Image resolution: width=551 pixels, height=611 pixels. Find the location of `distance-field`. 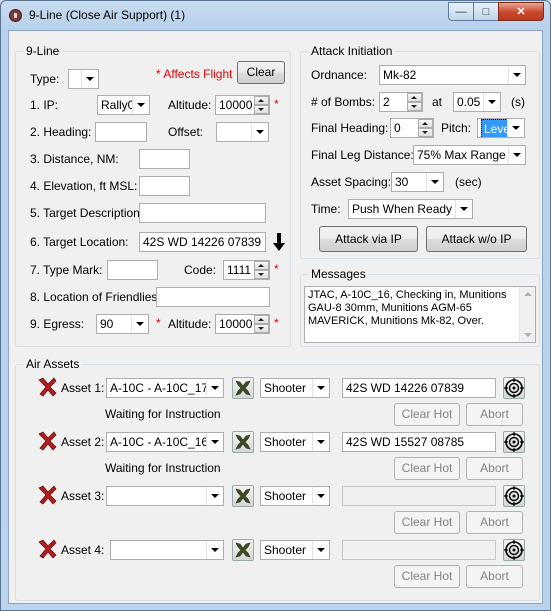

distance-field is located at coordinates (164, 159).